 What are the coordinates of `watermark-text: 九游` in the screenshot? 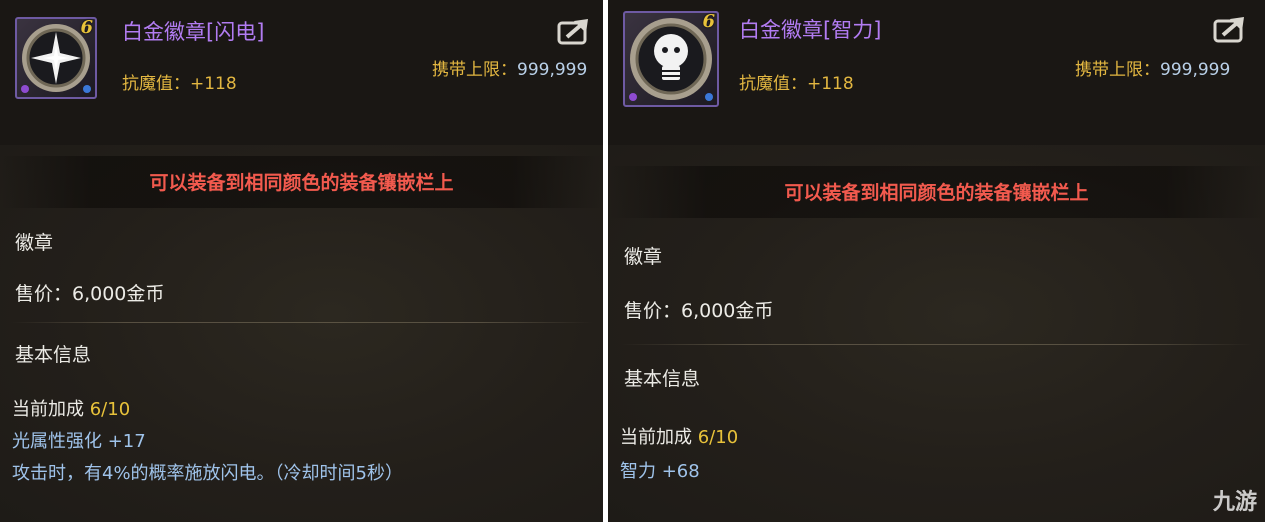 It's located at (1234, 502).